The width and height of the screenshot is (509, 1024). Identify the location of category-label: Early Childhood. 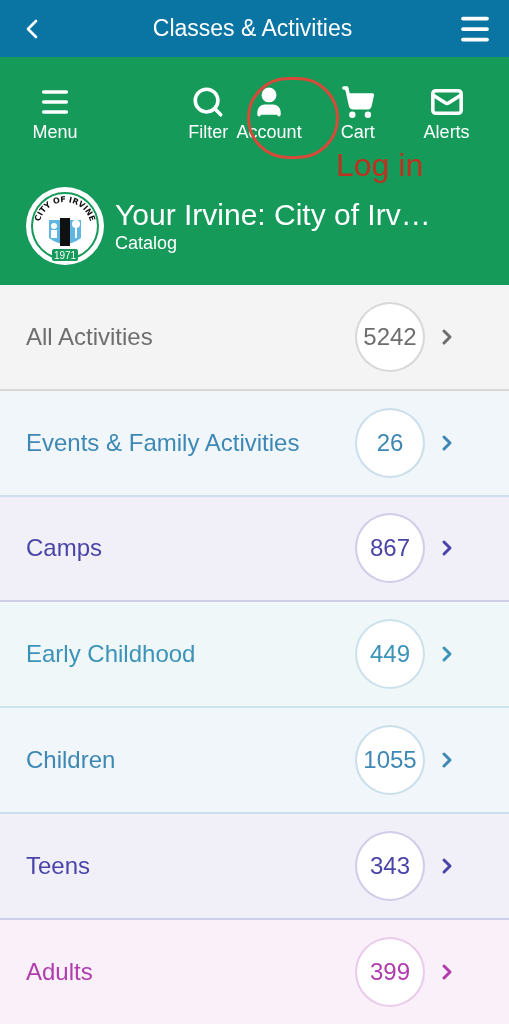
(111, 654).